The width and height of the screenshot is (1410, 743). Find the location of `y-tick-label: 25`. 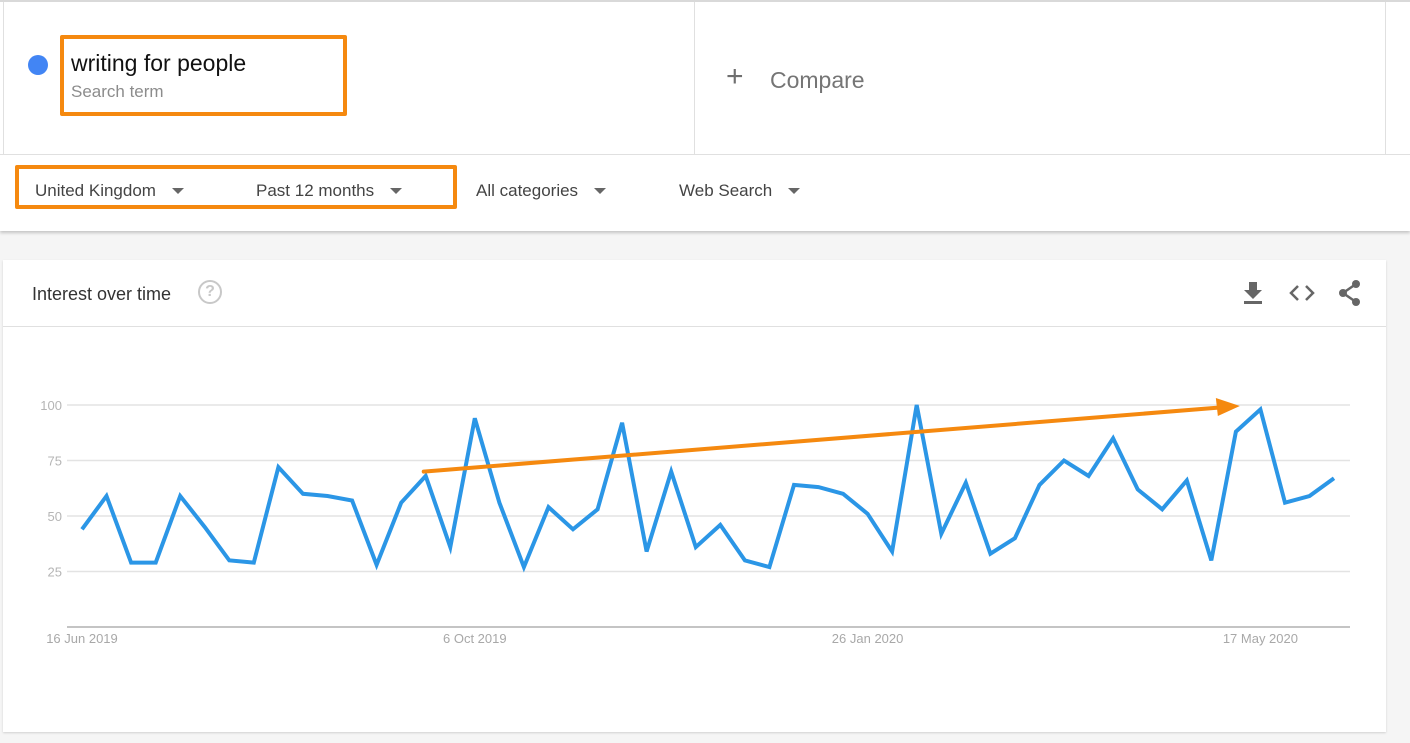

y-tick-label: 25 is located at coordinates (55, 572).